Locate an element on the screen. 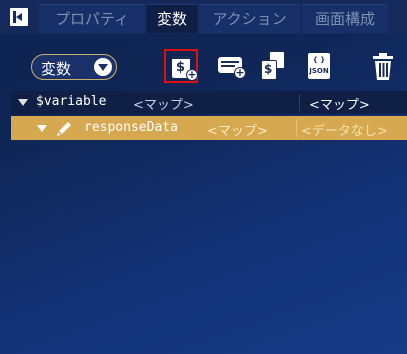  json-button: { } JSON is located at coordinates (319, 66).